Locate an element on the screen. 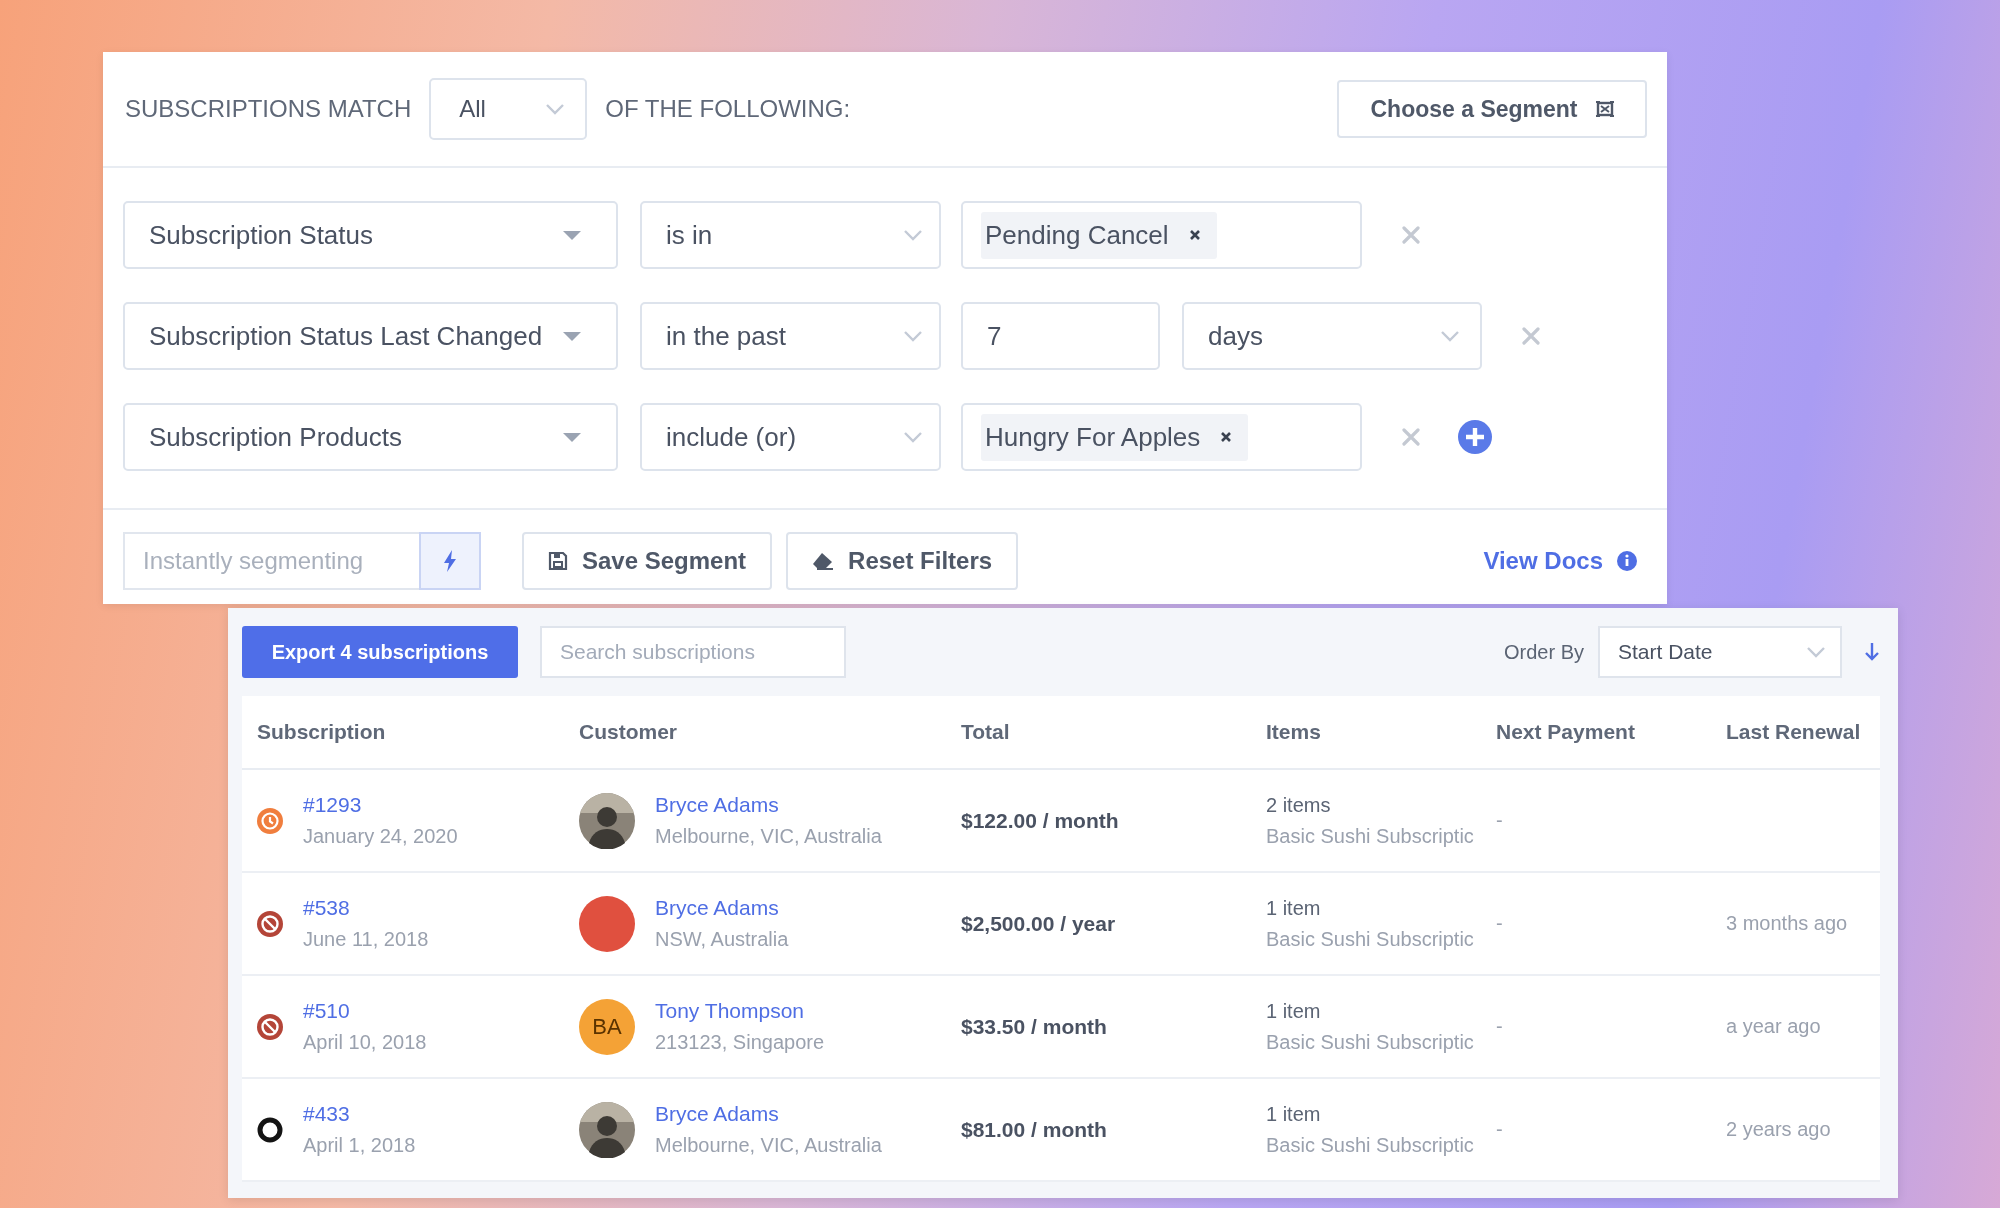 The width and height of the screenshot is (2000, 1208). operator-dropdown: in the past is located at coordinates (790, 336).